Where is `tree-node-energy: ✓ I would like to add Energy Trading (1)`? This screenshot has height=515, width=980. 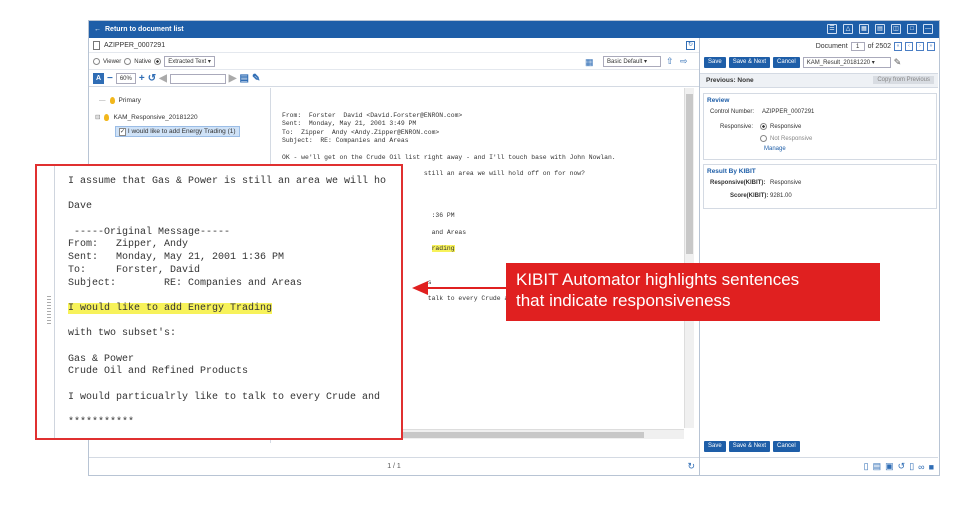 tree-node-energy: ✓ I would like to add Energy Trading (1) is located at coordinates (177, 131).